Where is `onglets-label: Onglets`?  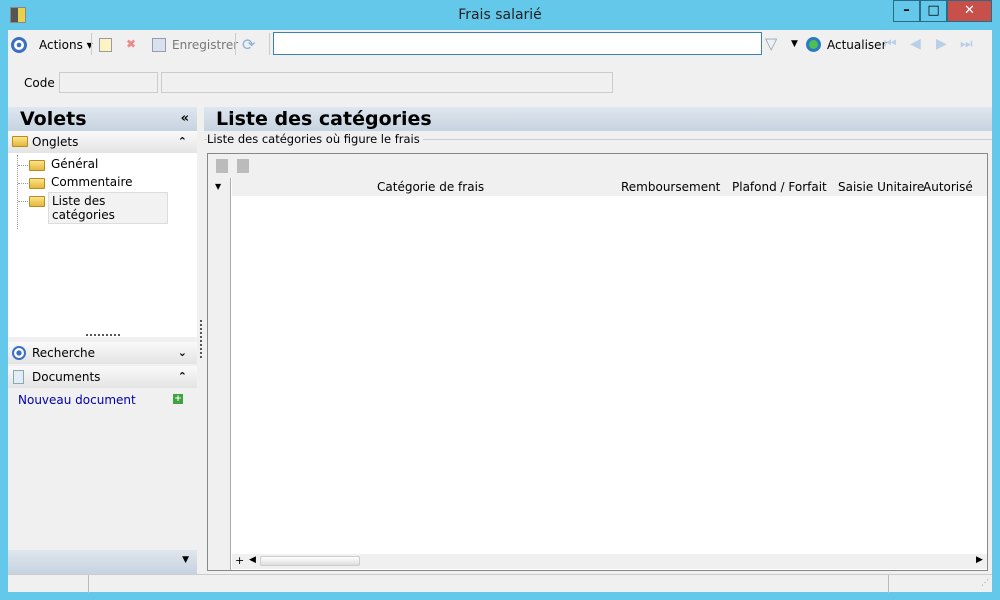
onglets-label: Onglets is located at coordinates (55, 142).